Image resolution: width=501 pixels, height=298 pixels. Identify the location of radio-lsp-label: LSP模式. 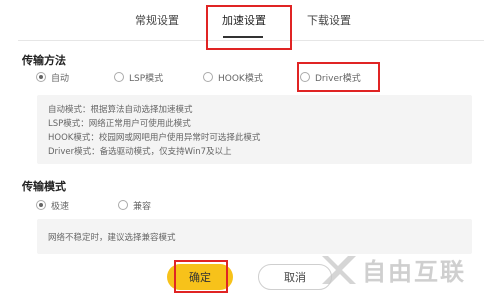
(146, 78).